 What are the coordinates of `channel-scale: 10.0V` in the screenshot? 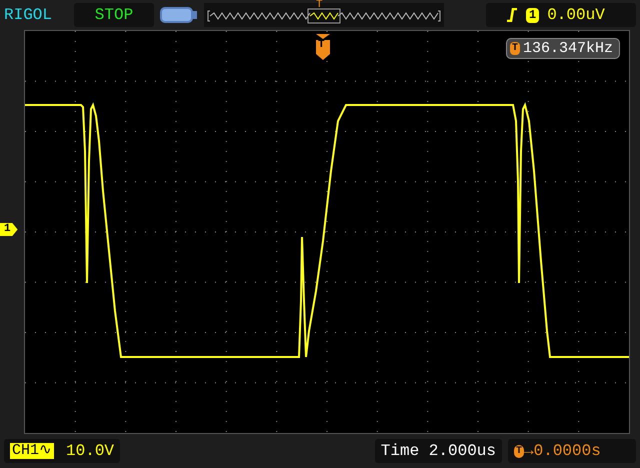 It's located at (90, 451).